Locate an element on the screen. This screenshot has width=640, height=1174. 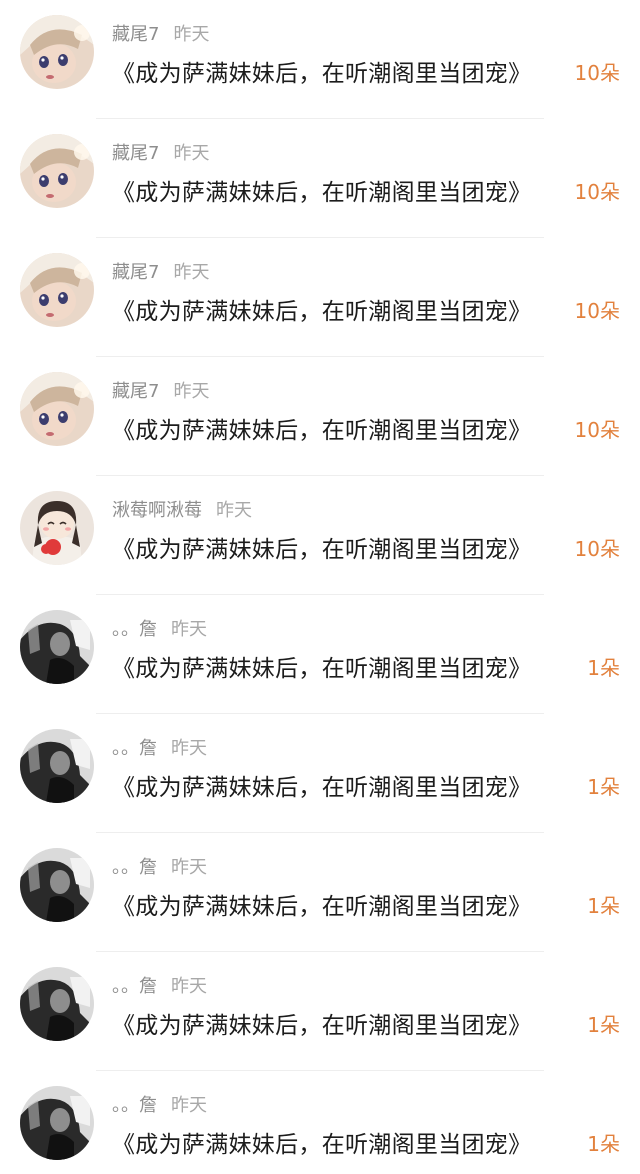
list-item: 湫莓啊湫莓 昨天 《成为萨满妹妹后，在听潮阁里当团宠》 10朵 is located at coordinates (320, 535).